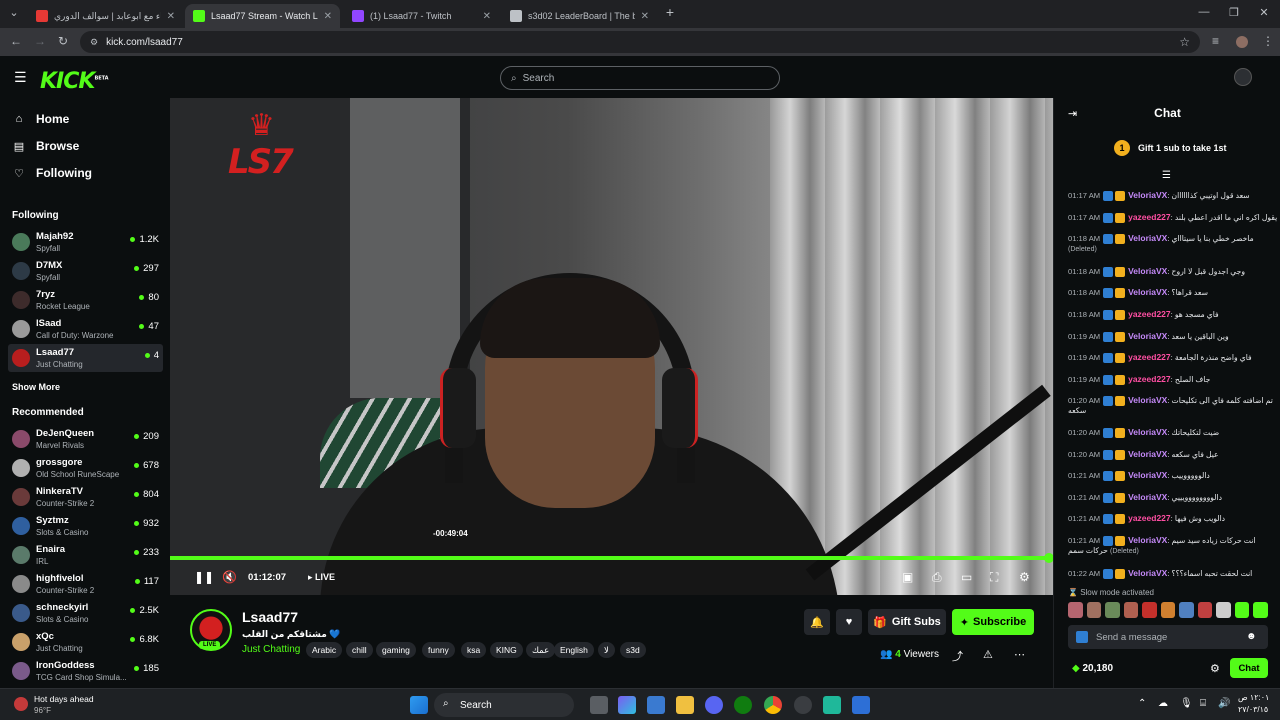 This screenshot has width=1280, height=720. What do you see at coordinates (1249, 668) in the screenshot?
I see `chat-send-button: Chat` at bounding box center [1249, 668].